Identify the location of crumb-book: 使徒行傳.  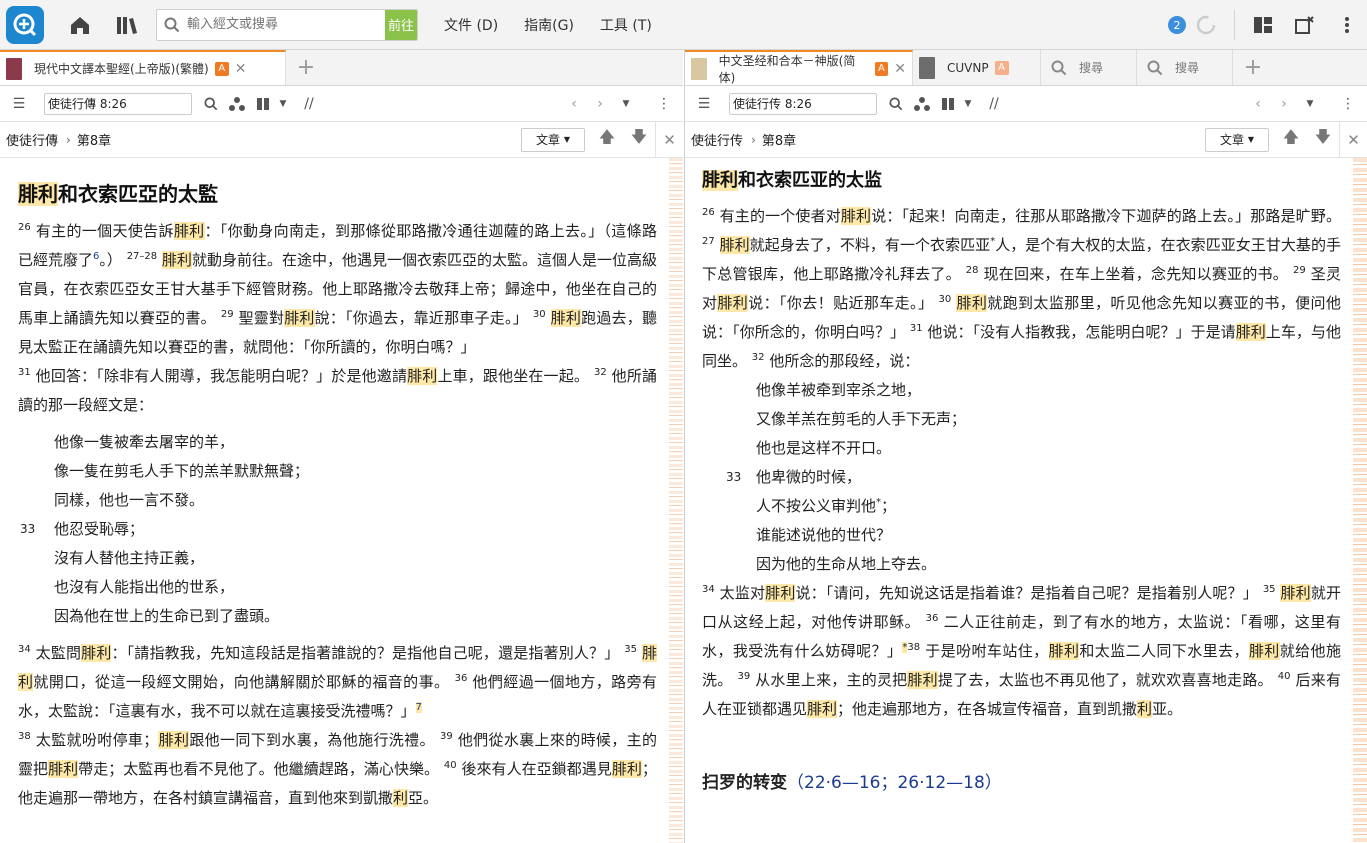
(32, 139).